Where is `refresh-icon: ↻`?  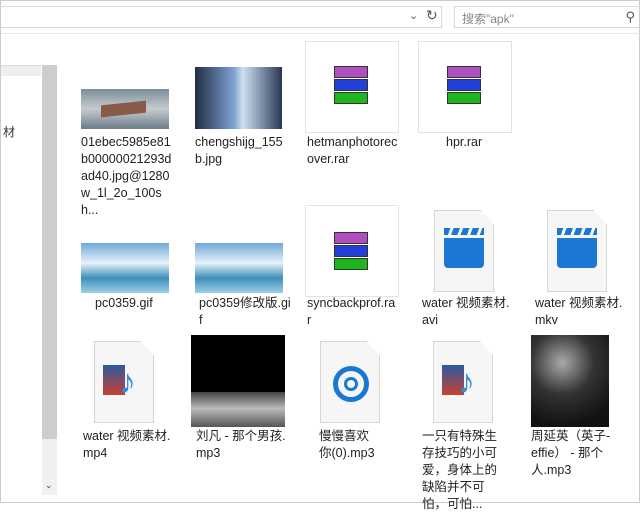
refresh-icon: ↻ is located at coordinates (432, 15).